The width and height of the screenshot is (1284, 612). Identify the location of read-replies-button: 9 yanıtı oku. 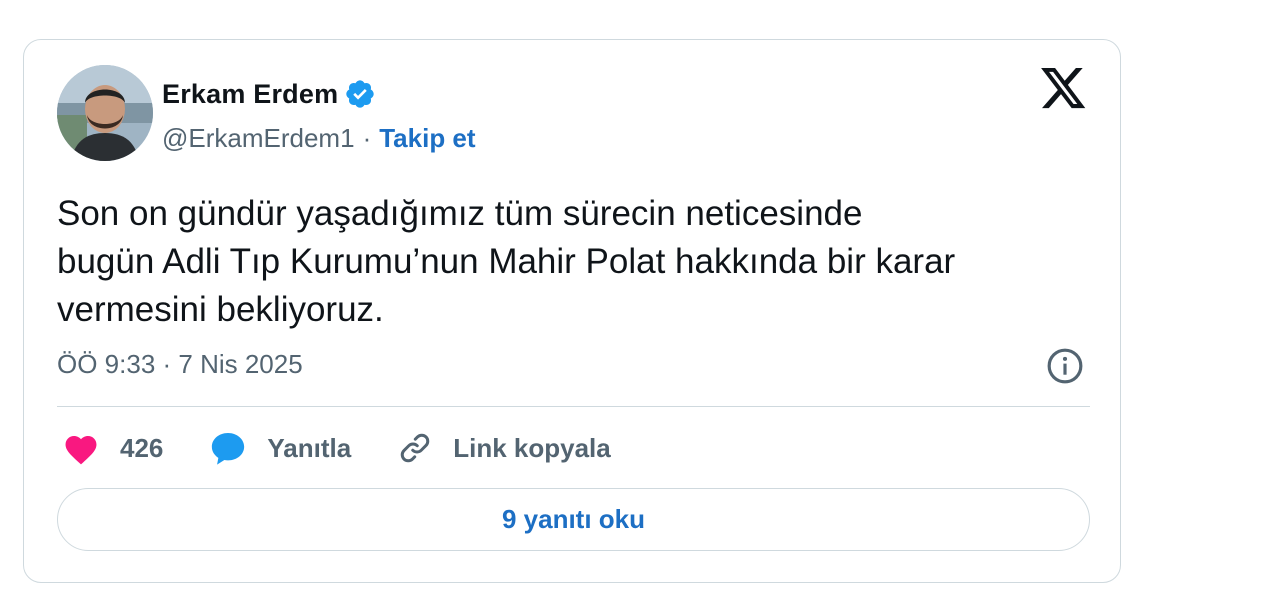
(573, 519).